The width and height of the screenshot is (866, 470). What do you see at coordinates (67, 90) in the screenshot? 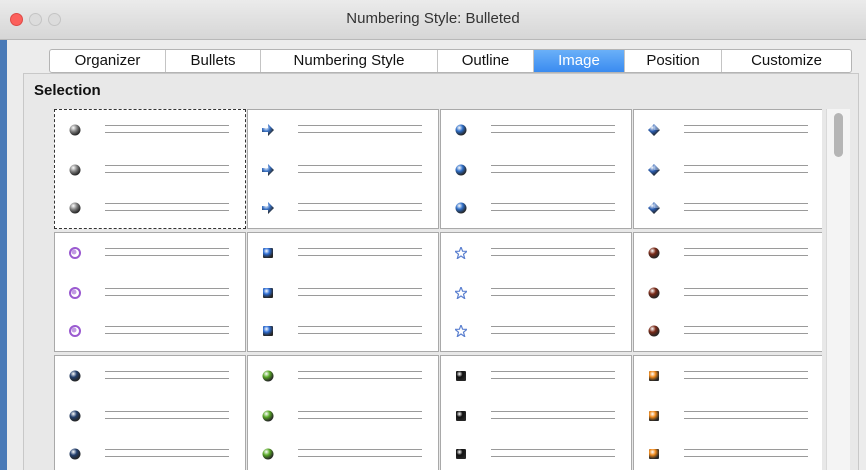
I see `selection-heading: Selection` at bounding box center [67, 90].